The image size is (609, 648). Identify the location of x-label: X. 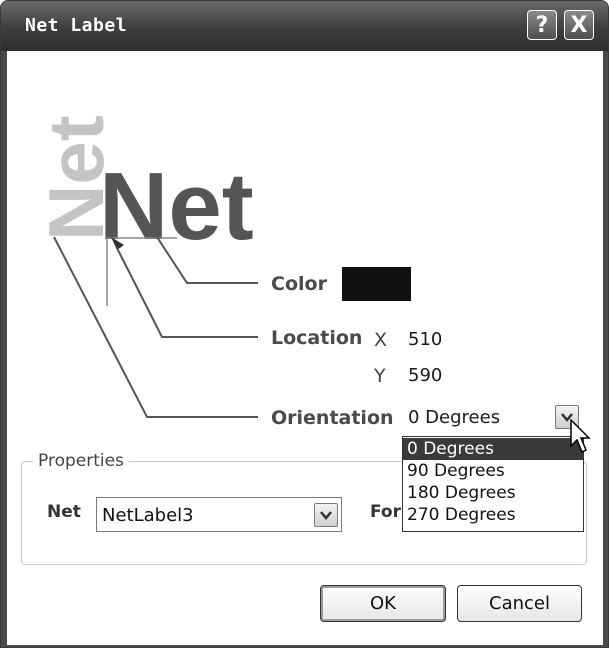
(381, 340).